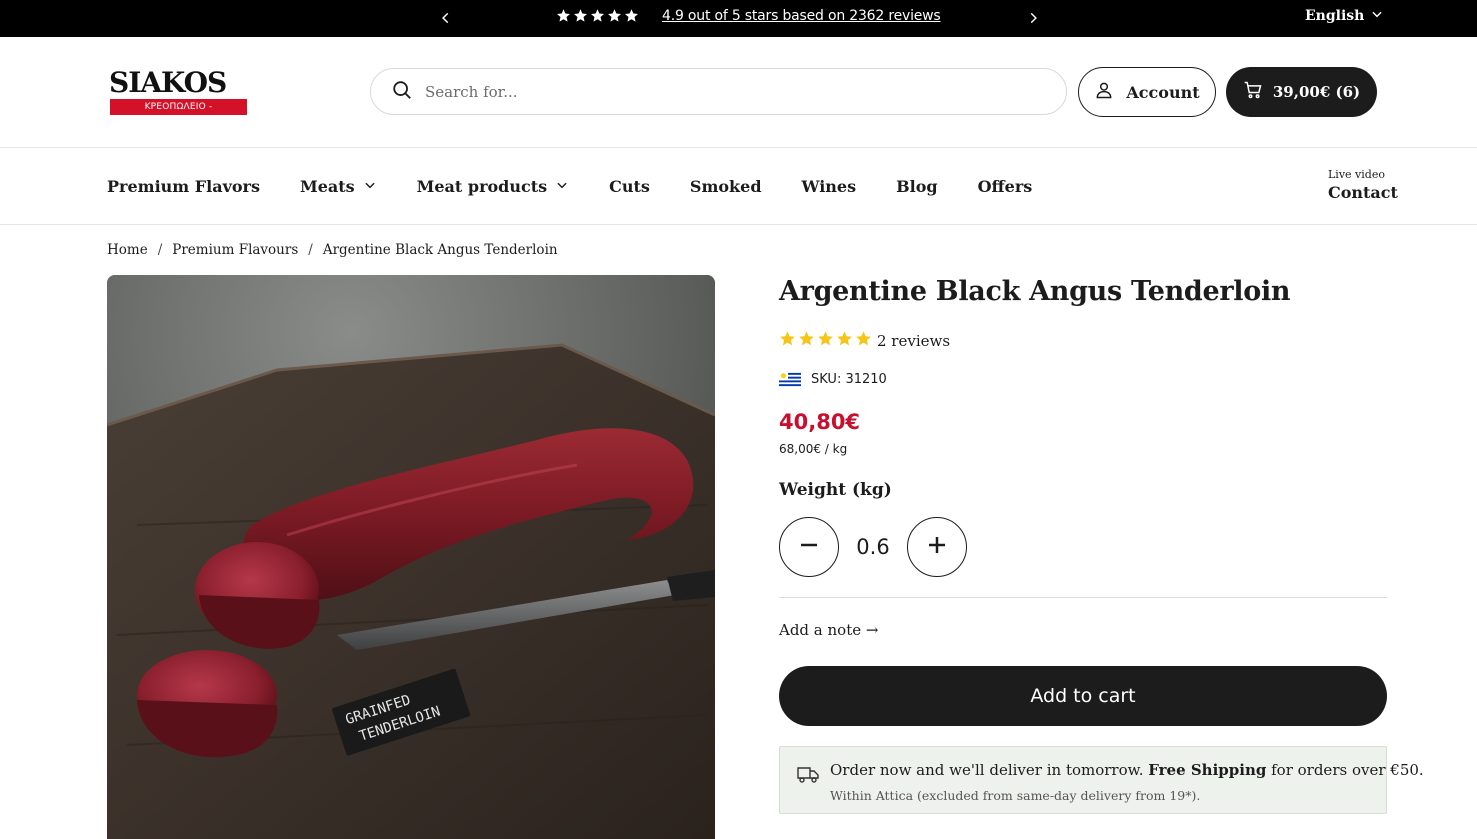 The image size is (1477, 839). I want to click on cart-total: 39,00€ (6), so click(1316, 92).